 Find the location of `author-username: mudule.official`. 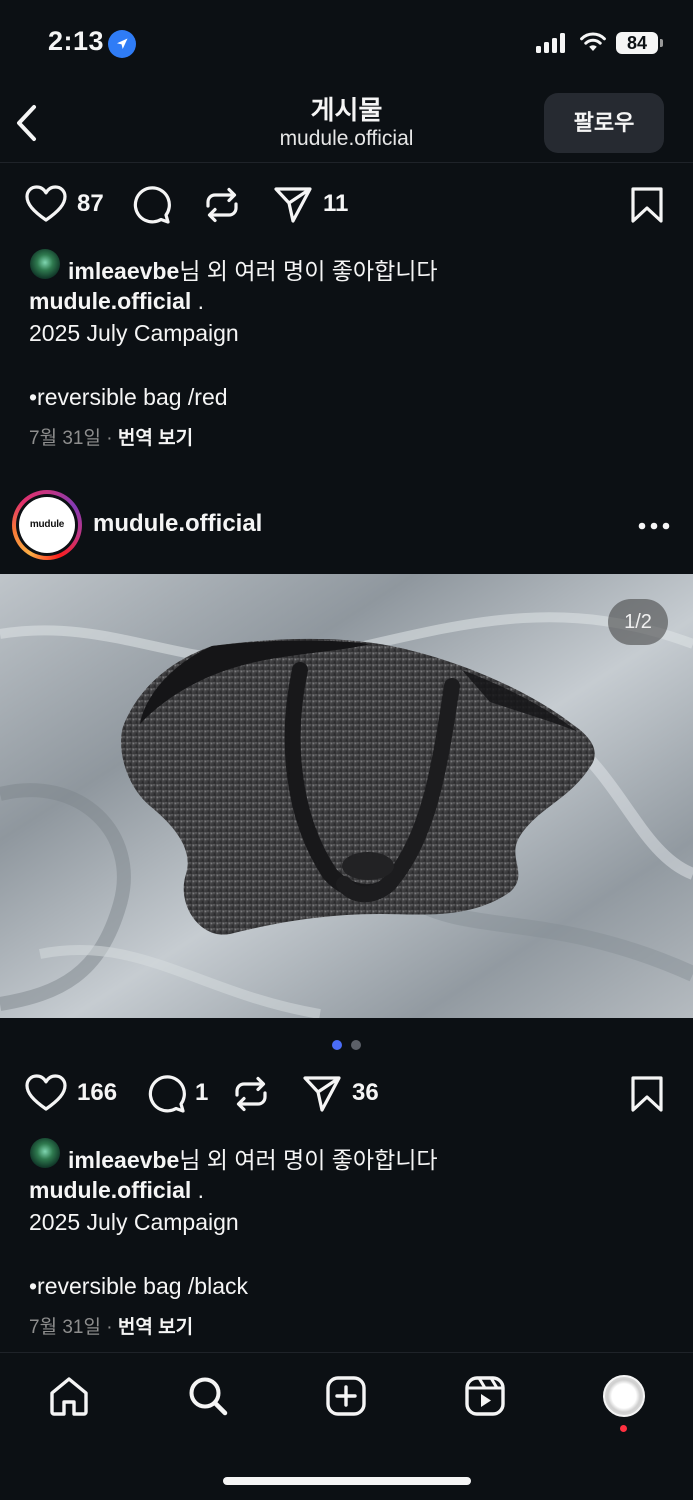

author-username: mudule.official is located at coordinates (177, 524).